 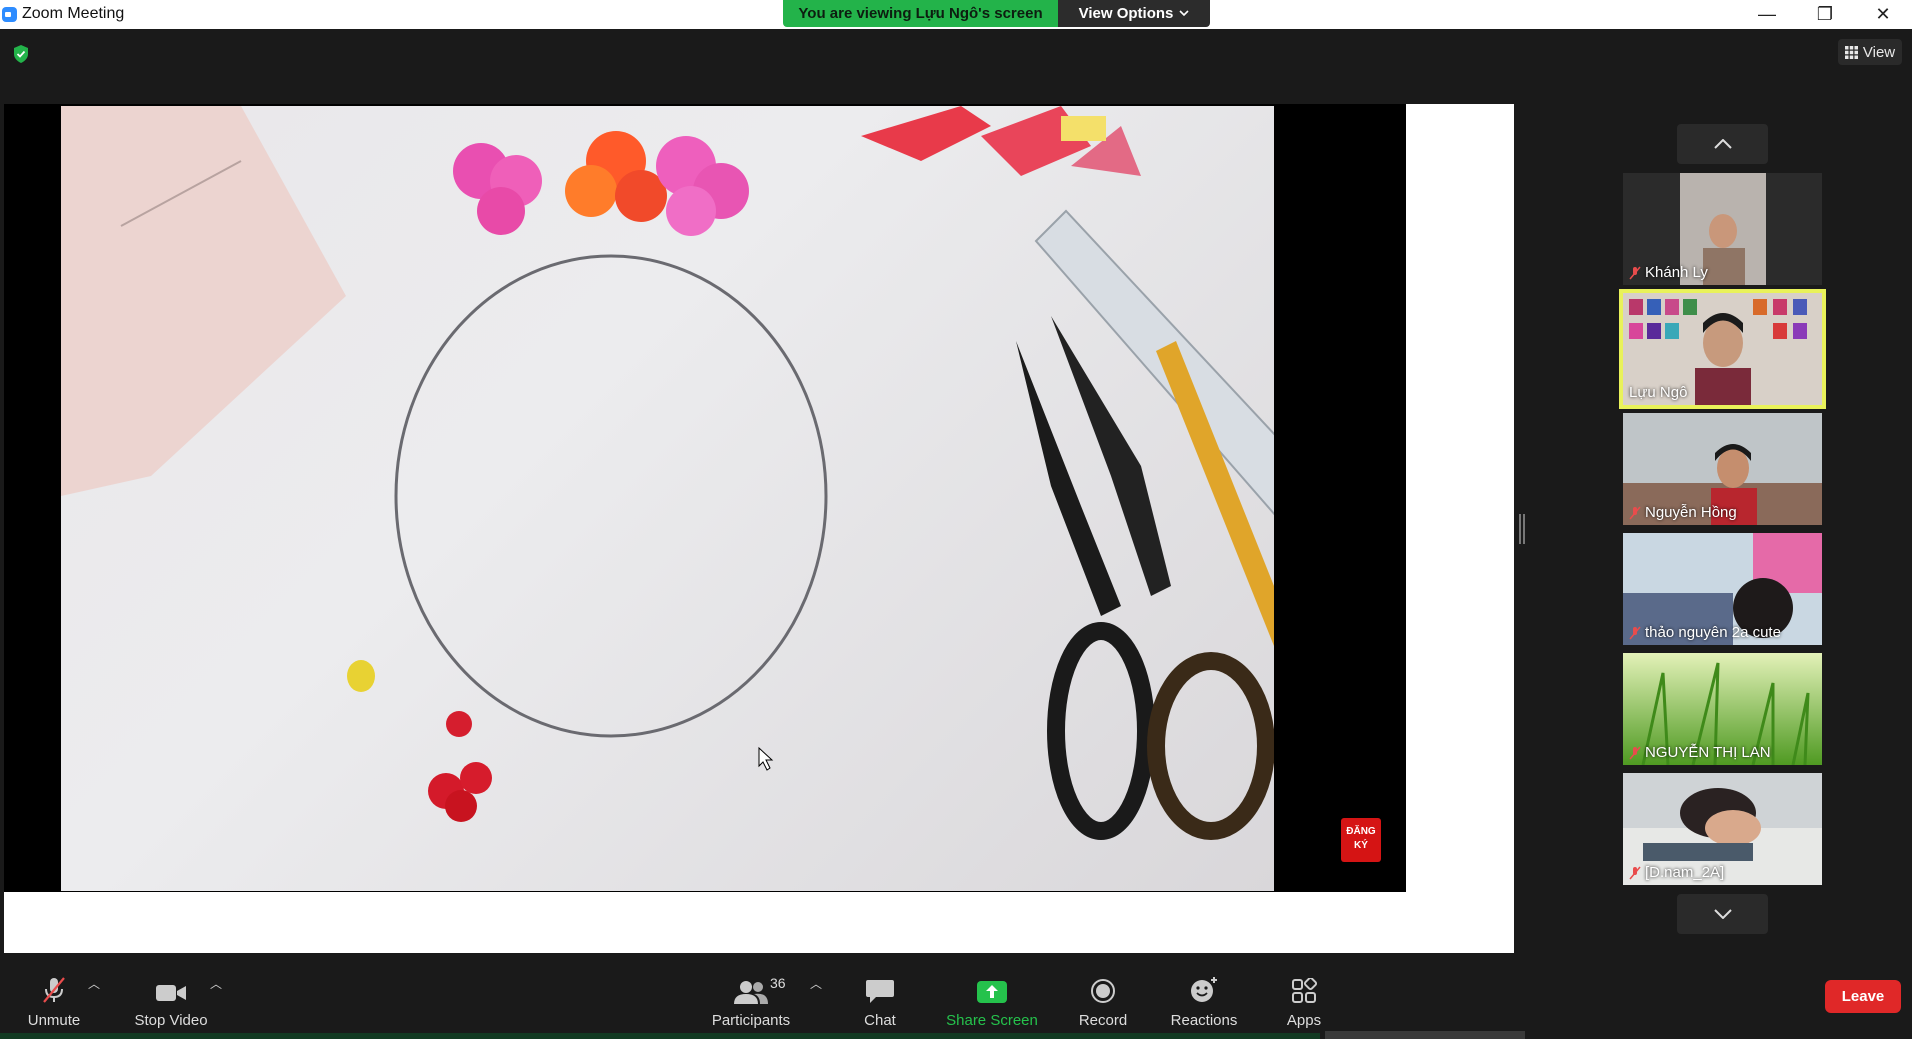 What do you see at coordinates (1863, 996) in the screenshot?
I see `leave-meeting-button: Leave` at bounding box center [1863, 996].